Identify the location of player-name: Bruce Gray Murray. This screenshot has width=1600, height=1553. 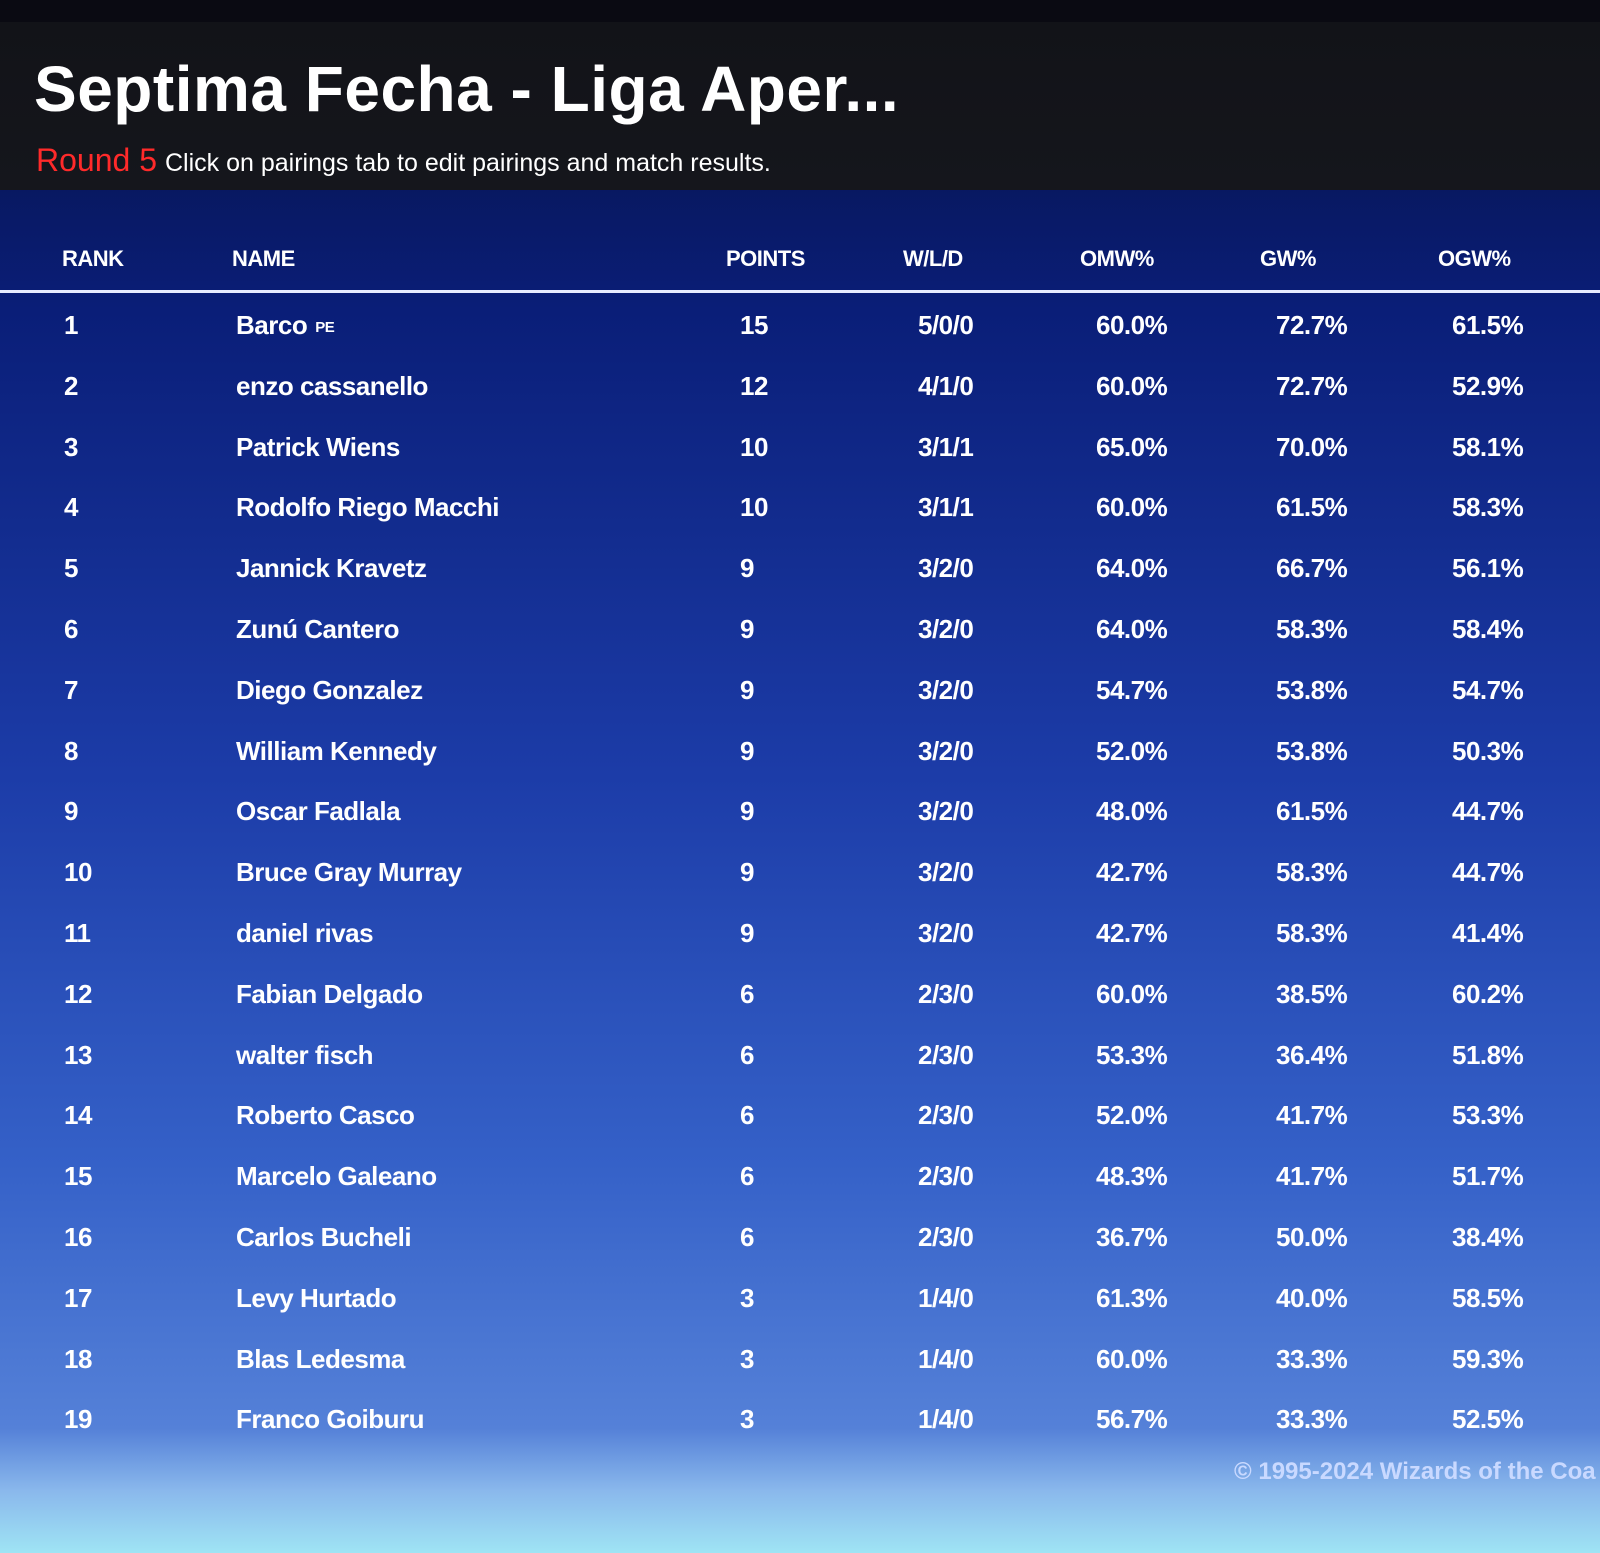
(349, 872).